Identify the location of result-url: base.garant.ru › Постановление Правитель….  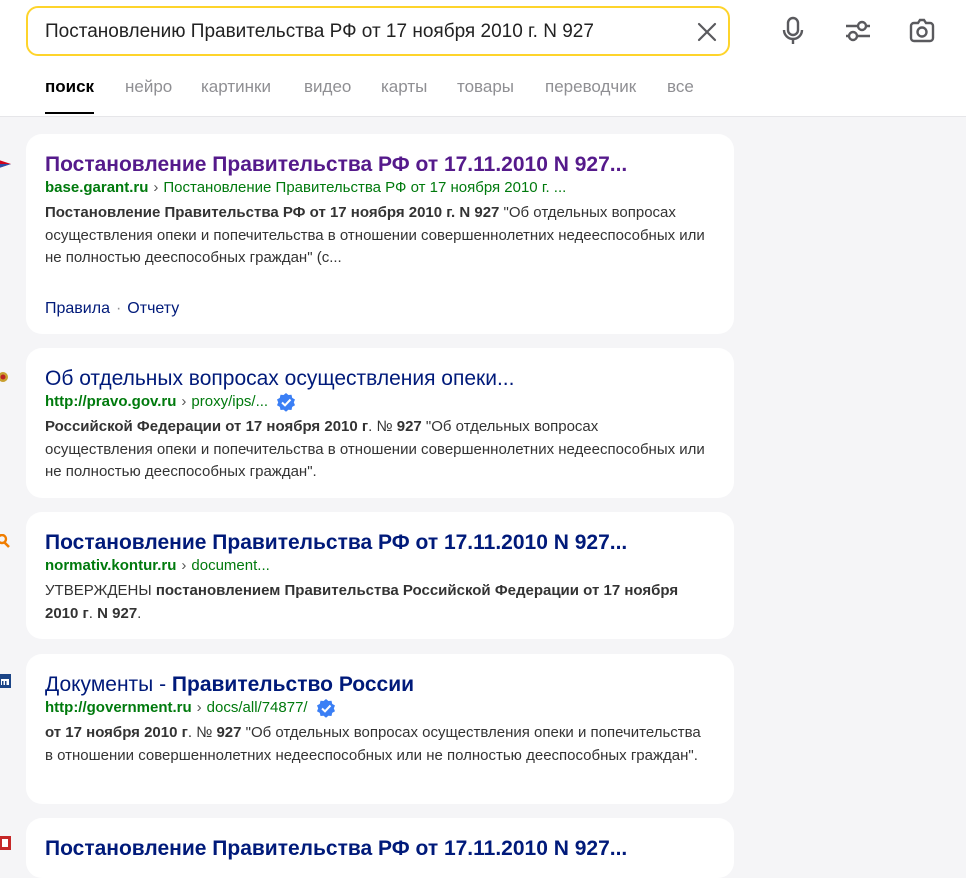
(306, 188).